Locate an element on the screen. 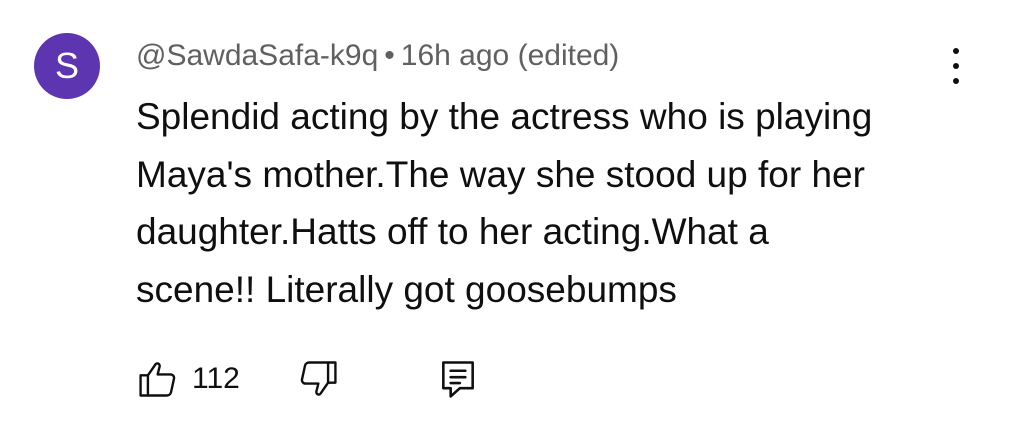 The height and width of the screenshot is (436, 1024). comment-line: daughter.Hatts off to her acting.What a is located at coordinates (452, 231).